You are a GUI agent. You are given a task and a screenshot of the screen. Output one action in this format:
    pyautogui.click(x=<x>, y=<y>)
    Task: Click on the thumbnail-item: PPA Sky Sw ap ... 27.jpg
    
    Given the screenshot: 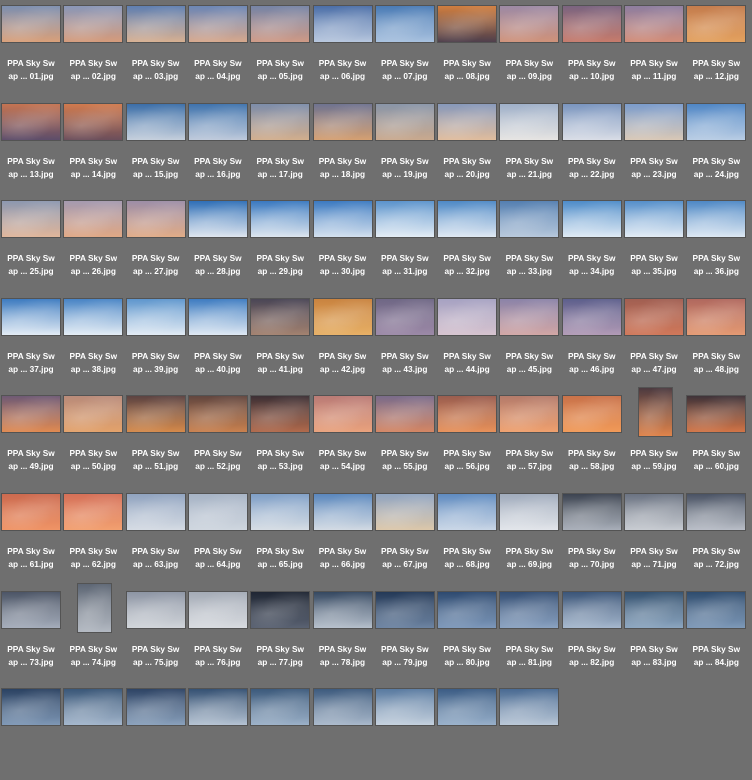 What is the action you would take?
    pyautogui.click(x=156, y=243)
    